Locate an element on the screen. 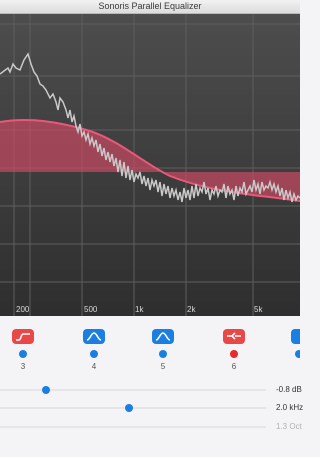 Image resolution: width=320 pixels, height=457 pixels. band-4-enable-toggle is located at coordinates (94, 354).